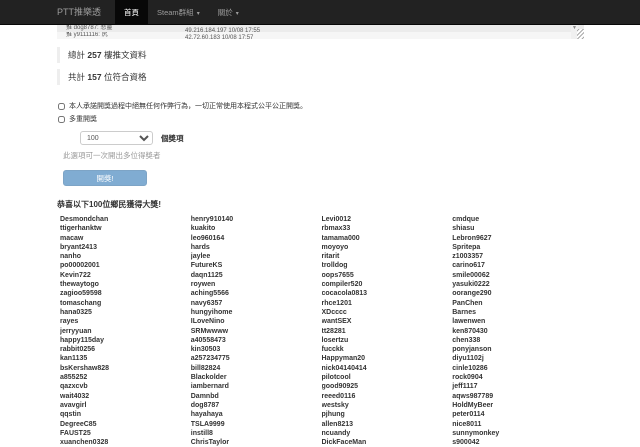 Image resolution: width=640 pixels, height=447 pixels. Describe the element at coordinates (335, 340) in the screenshot. I see `winner-name: losertzu` at that location.